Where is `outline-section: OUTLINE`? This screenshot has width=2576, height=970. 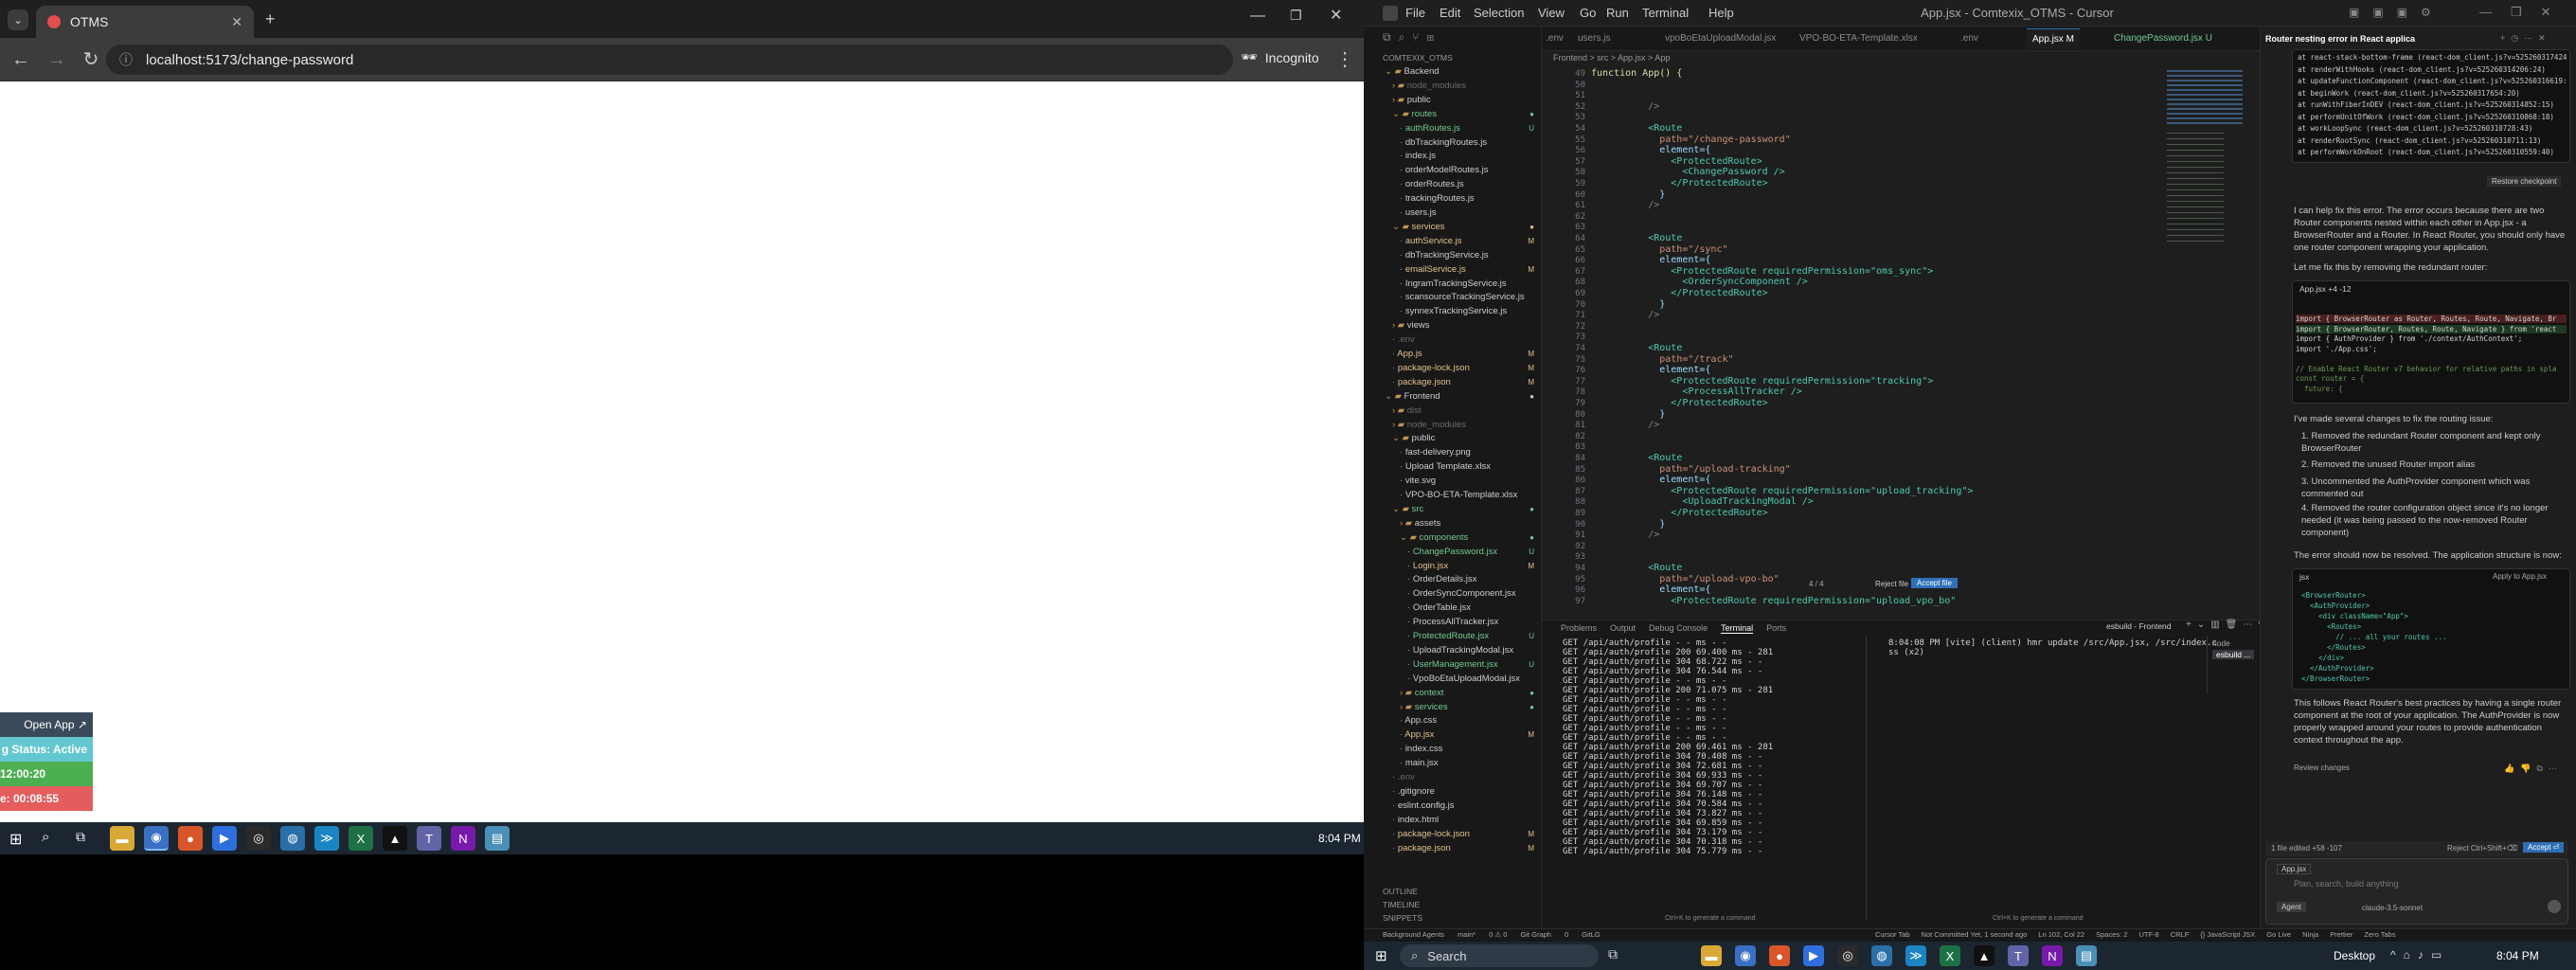 outline-section: OUTLINE is located at coordinates (1400, 892).